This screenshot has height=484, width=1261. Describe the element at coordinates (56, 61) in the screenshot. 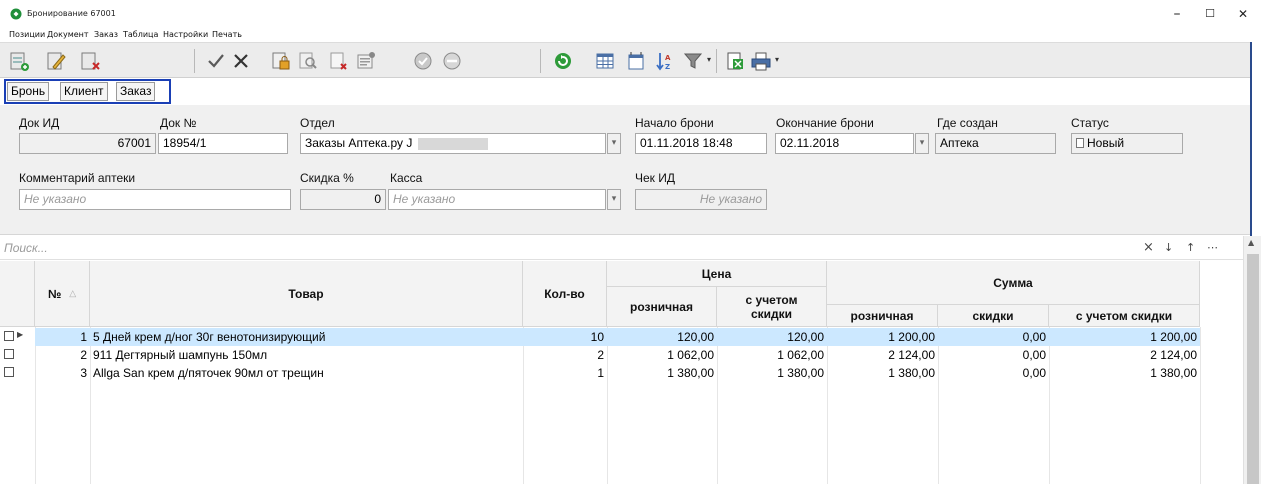

I see `edit-position-icon` at that location.